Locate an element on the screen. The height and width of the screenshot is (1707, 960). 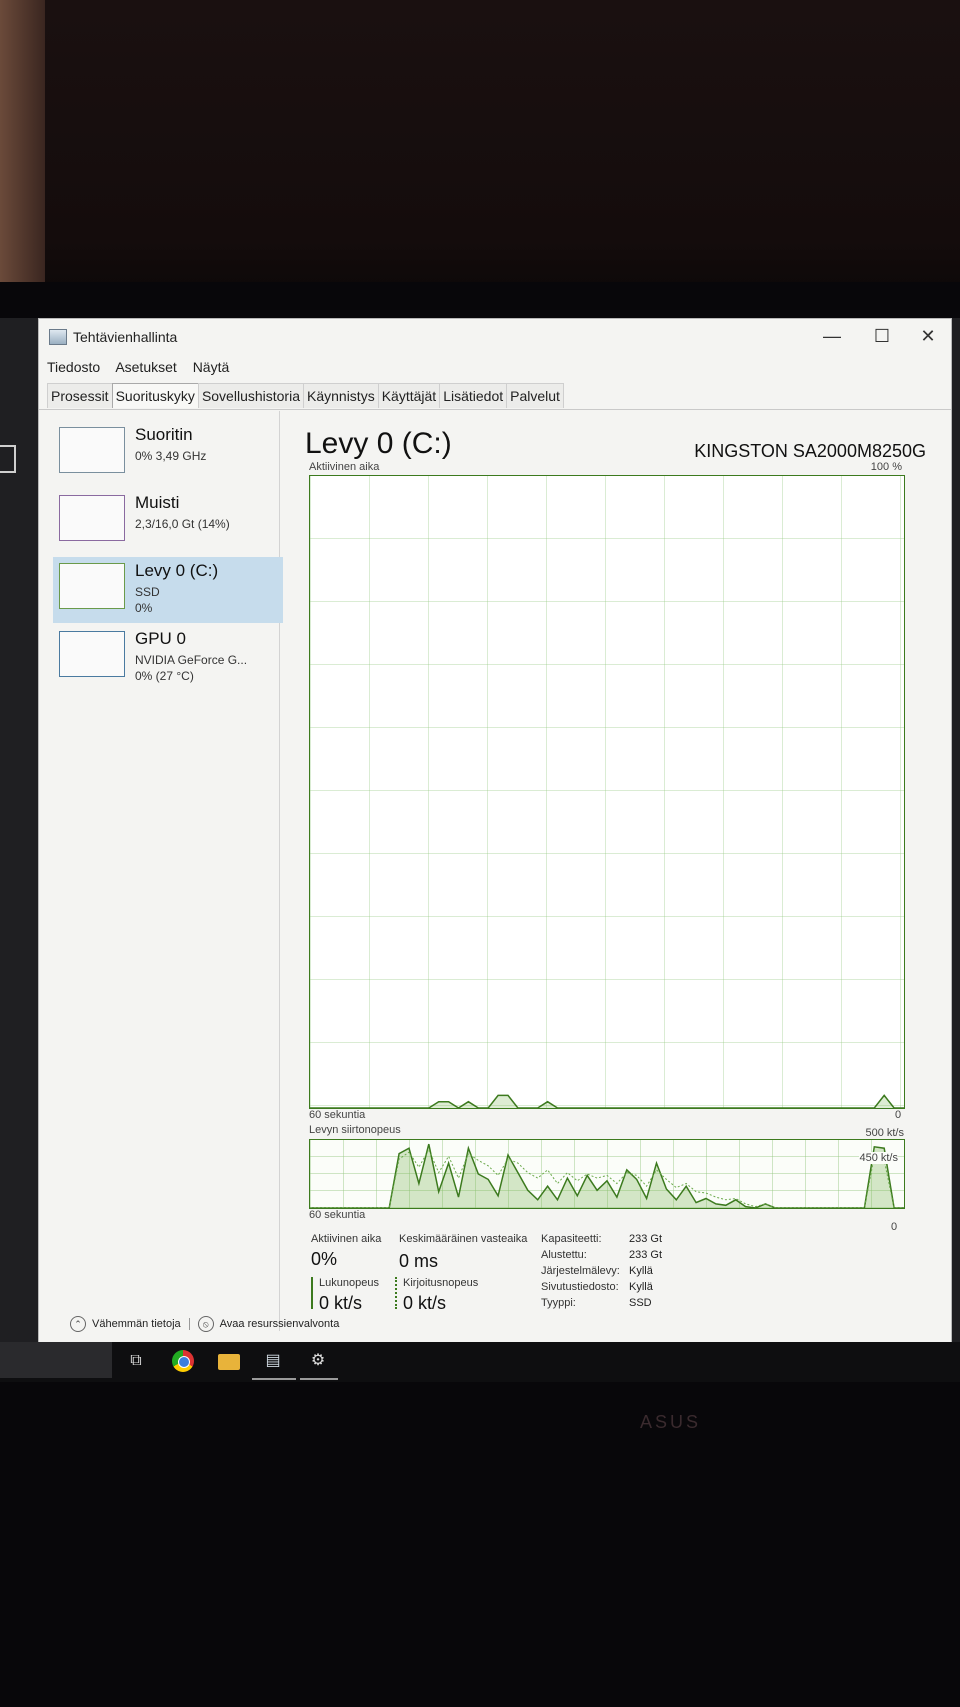
settings-active-indicator is located at coordinates (319, 1379).